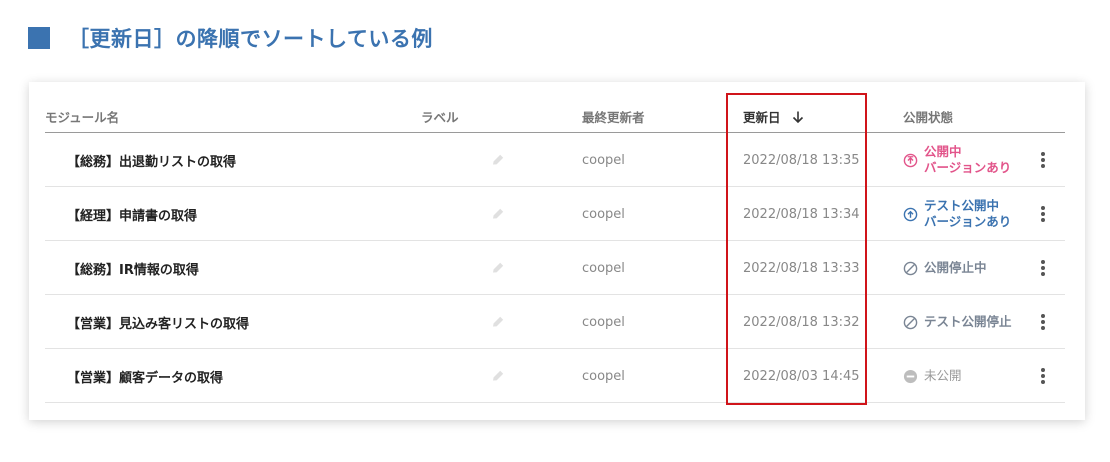 The width and height of the screenshot is (1110, 462). I want to click on module-name: 【営業】顧客データの取得, so click(145, 376).